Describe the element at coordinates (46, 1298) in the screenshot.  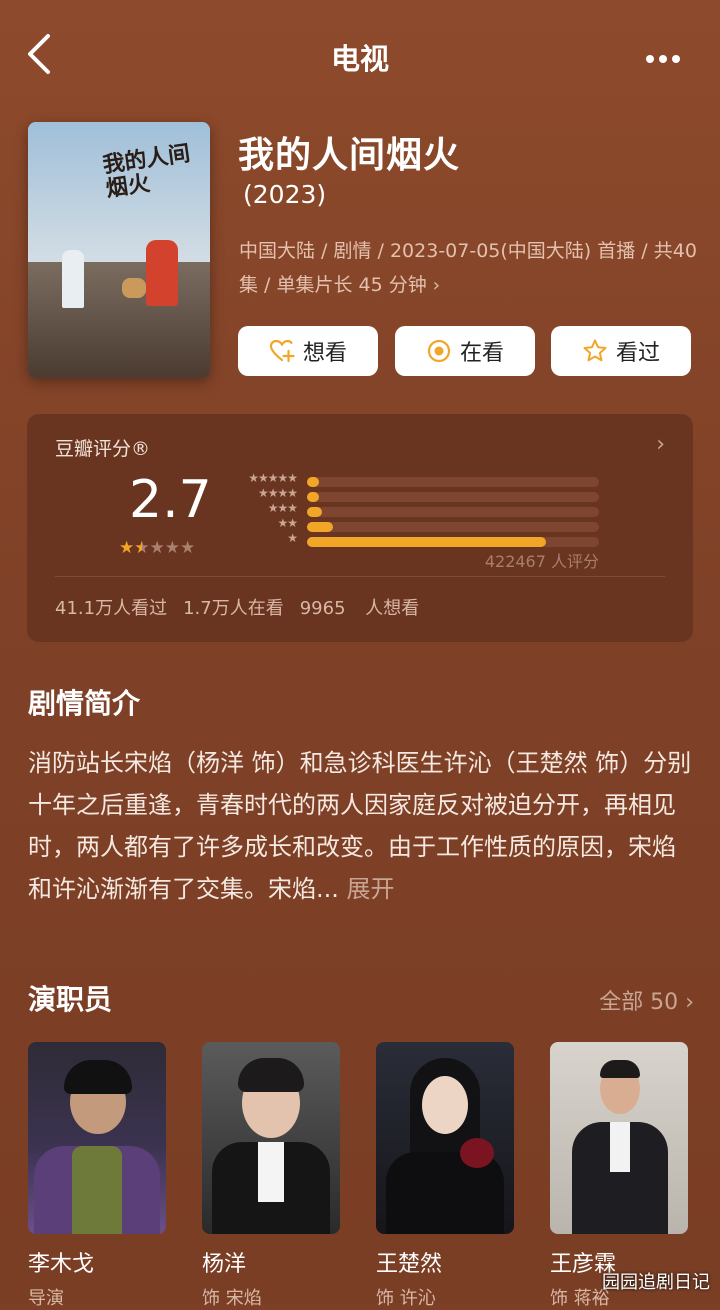
I see `cast-role: 导演` at that location.